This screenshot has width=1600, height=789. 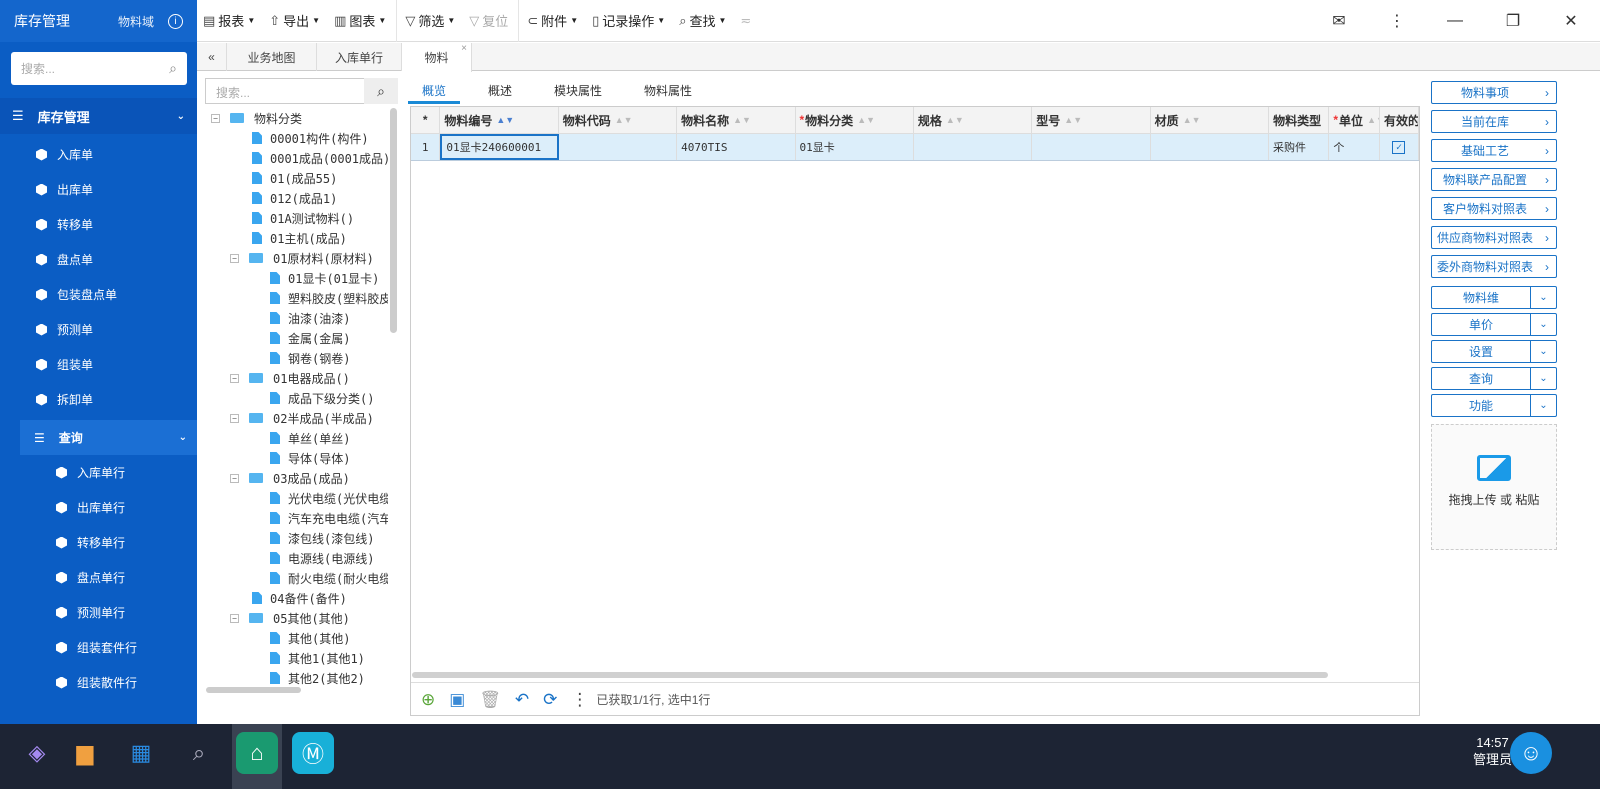 I want to click on tree-node: 012(成品1), so click(x=294, y=198).